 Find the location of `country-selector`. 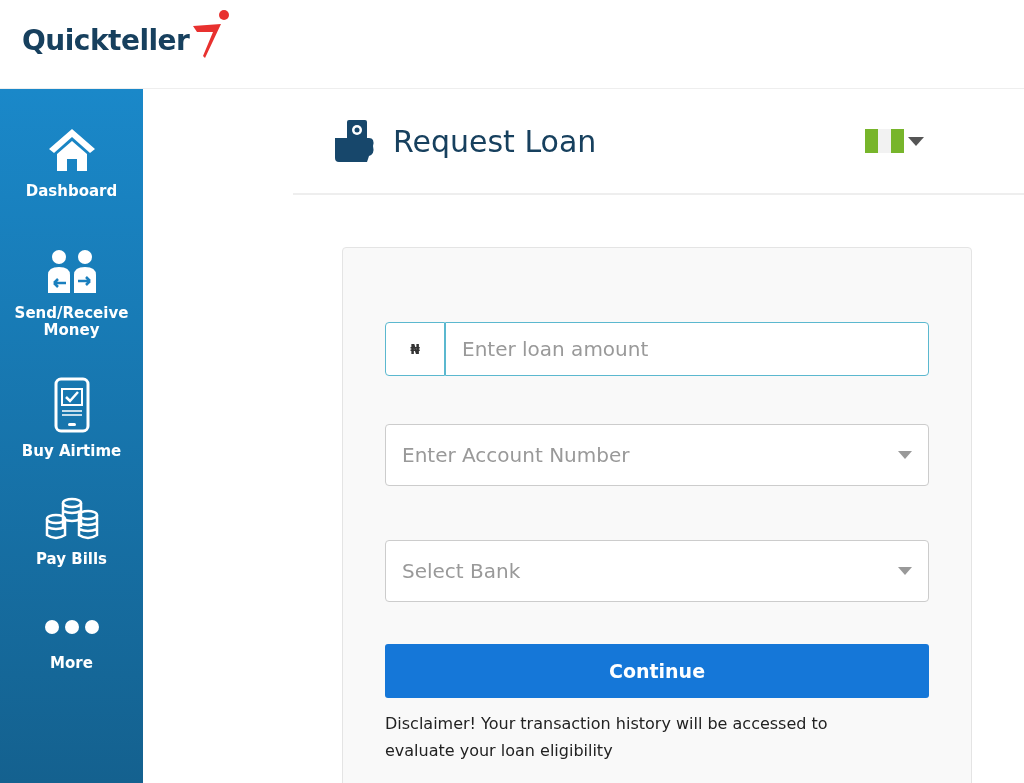

country-selector is located at coordinates (894, 141).